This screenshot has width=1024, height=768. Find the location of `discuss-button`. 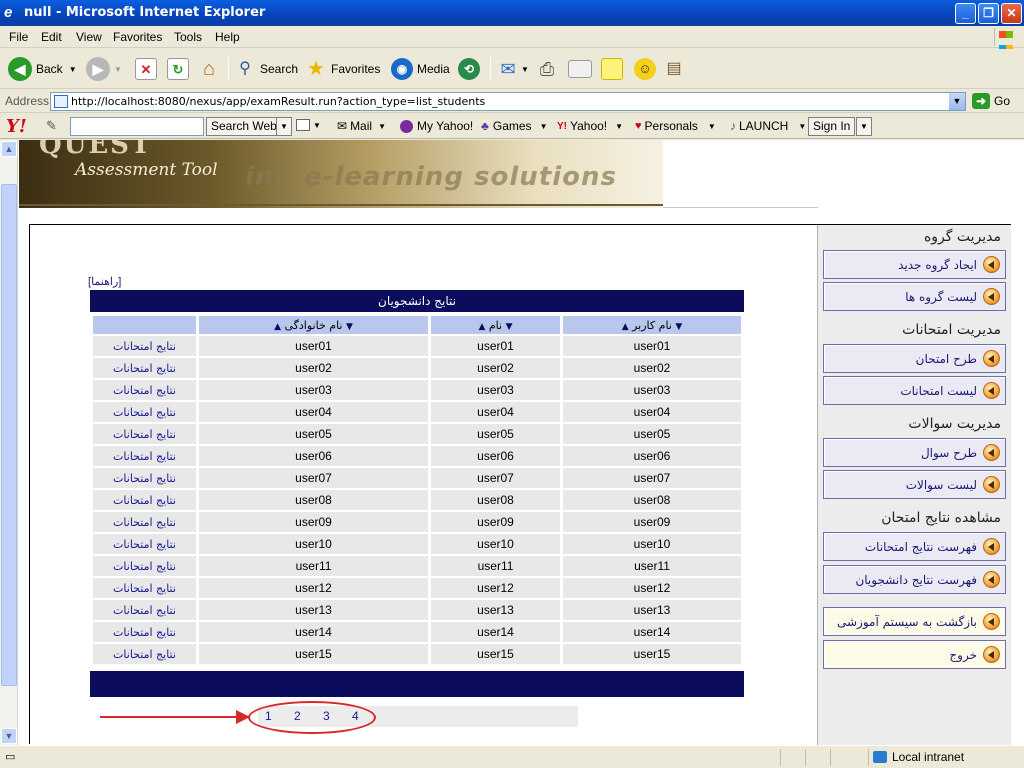

discuss-button is located at coordinates (612, 69).